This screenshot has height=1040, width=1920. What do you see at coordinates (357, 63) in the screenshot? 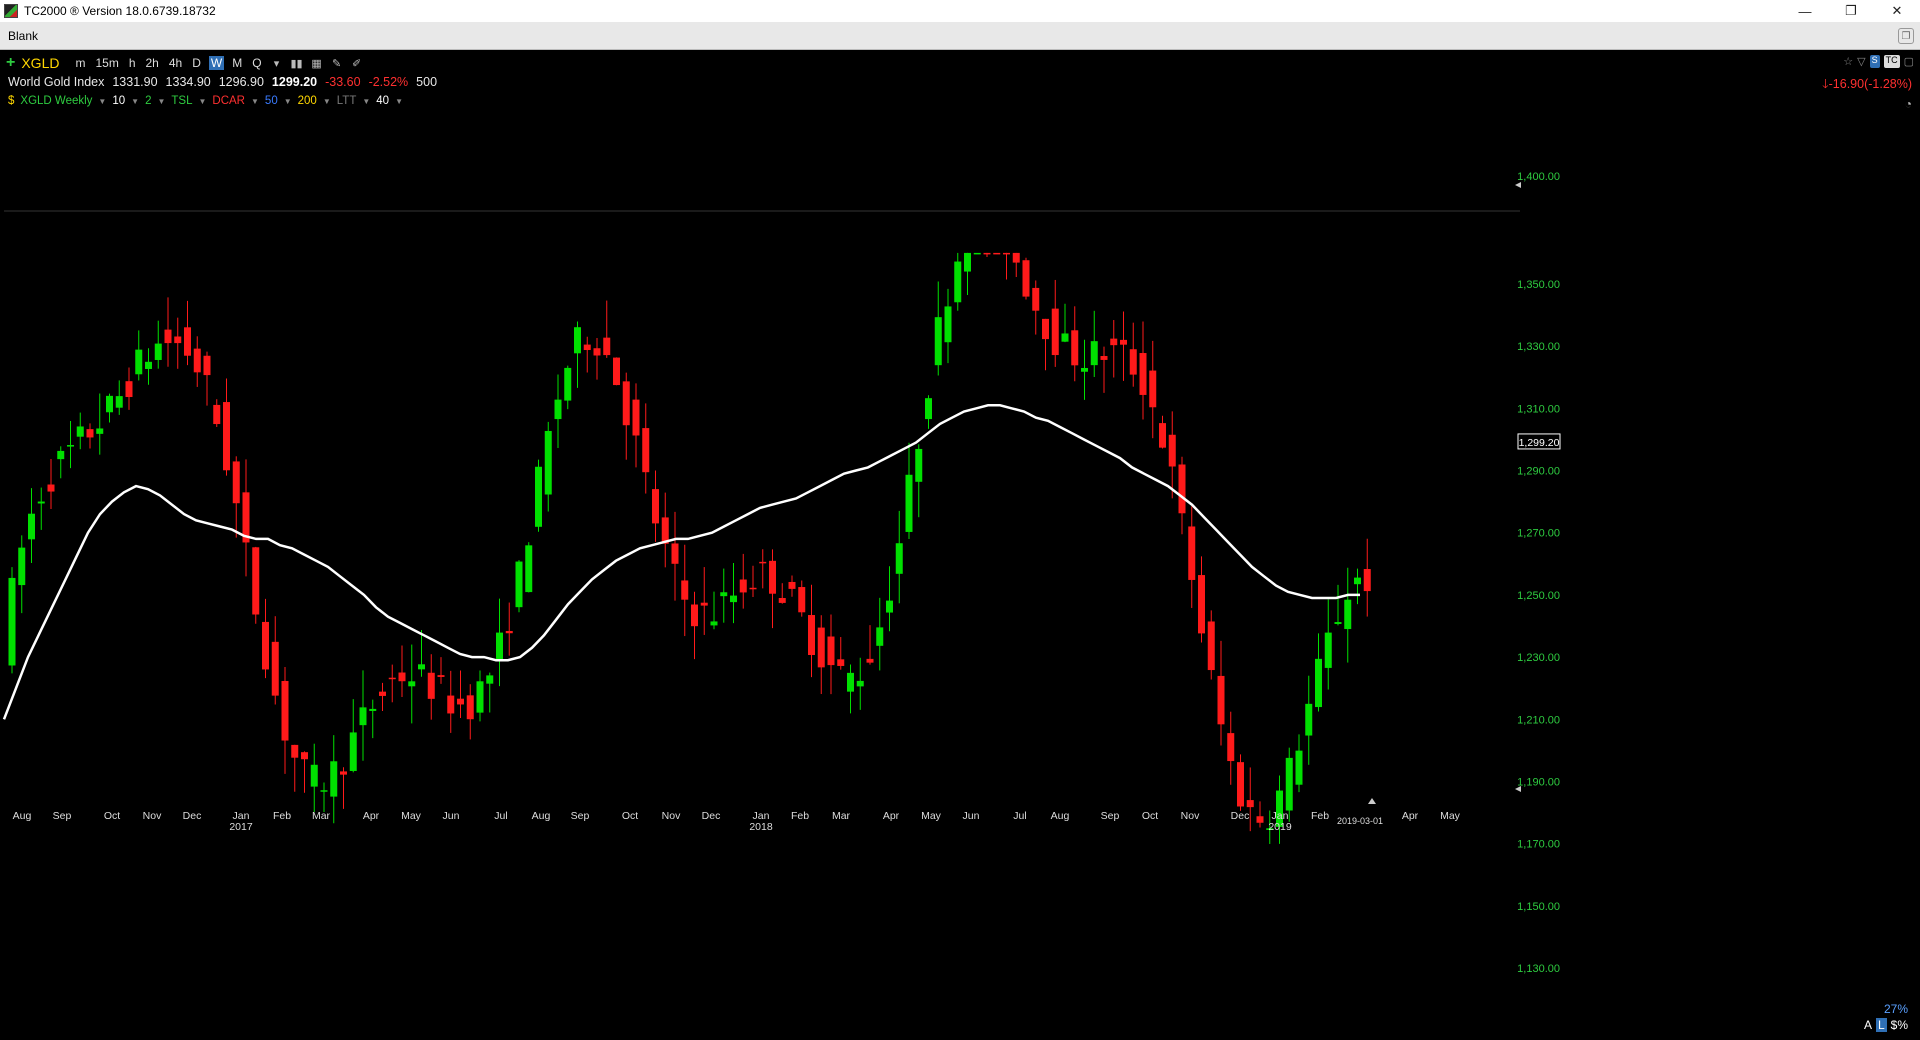
I see `annotation-tool-icon: ✐` at bounding box center [357, 63].